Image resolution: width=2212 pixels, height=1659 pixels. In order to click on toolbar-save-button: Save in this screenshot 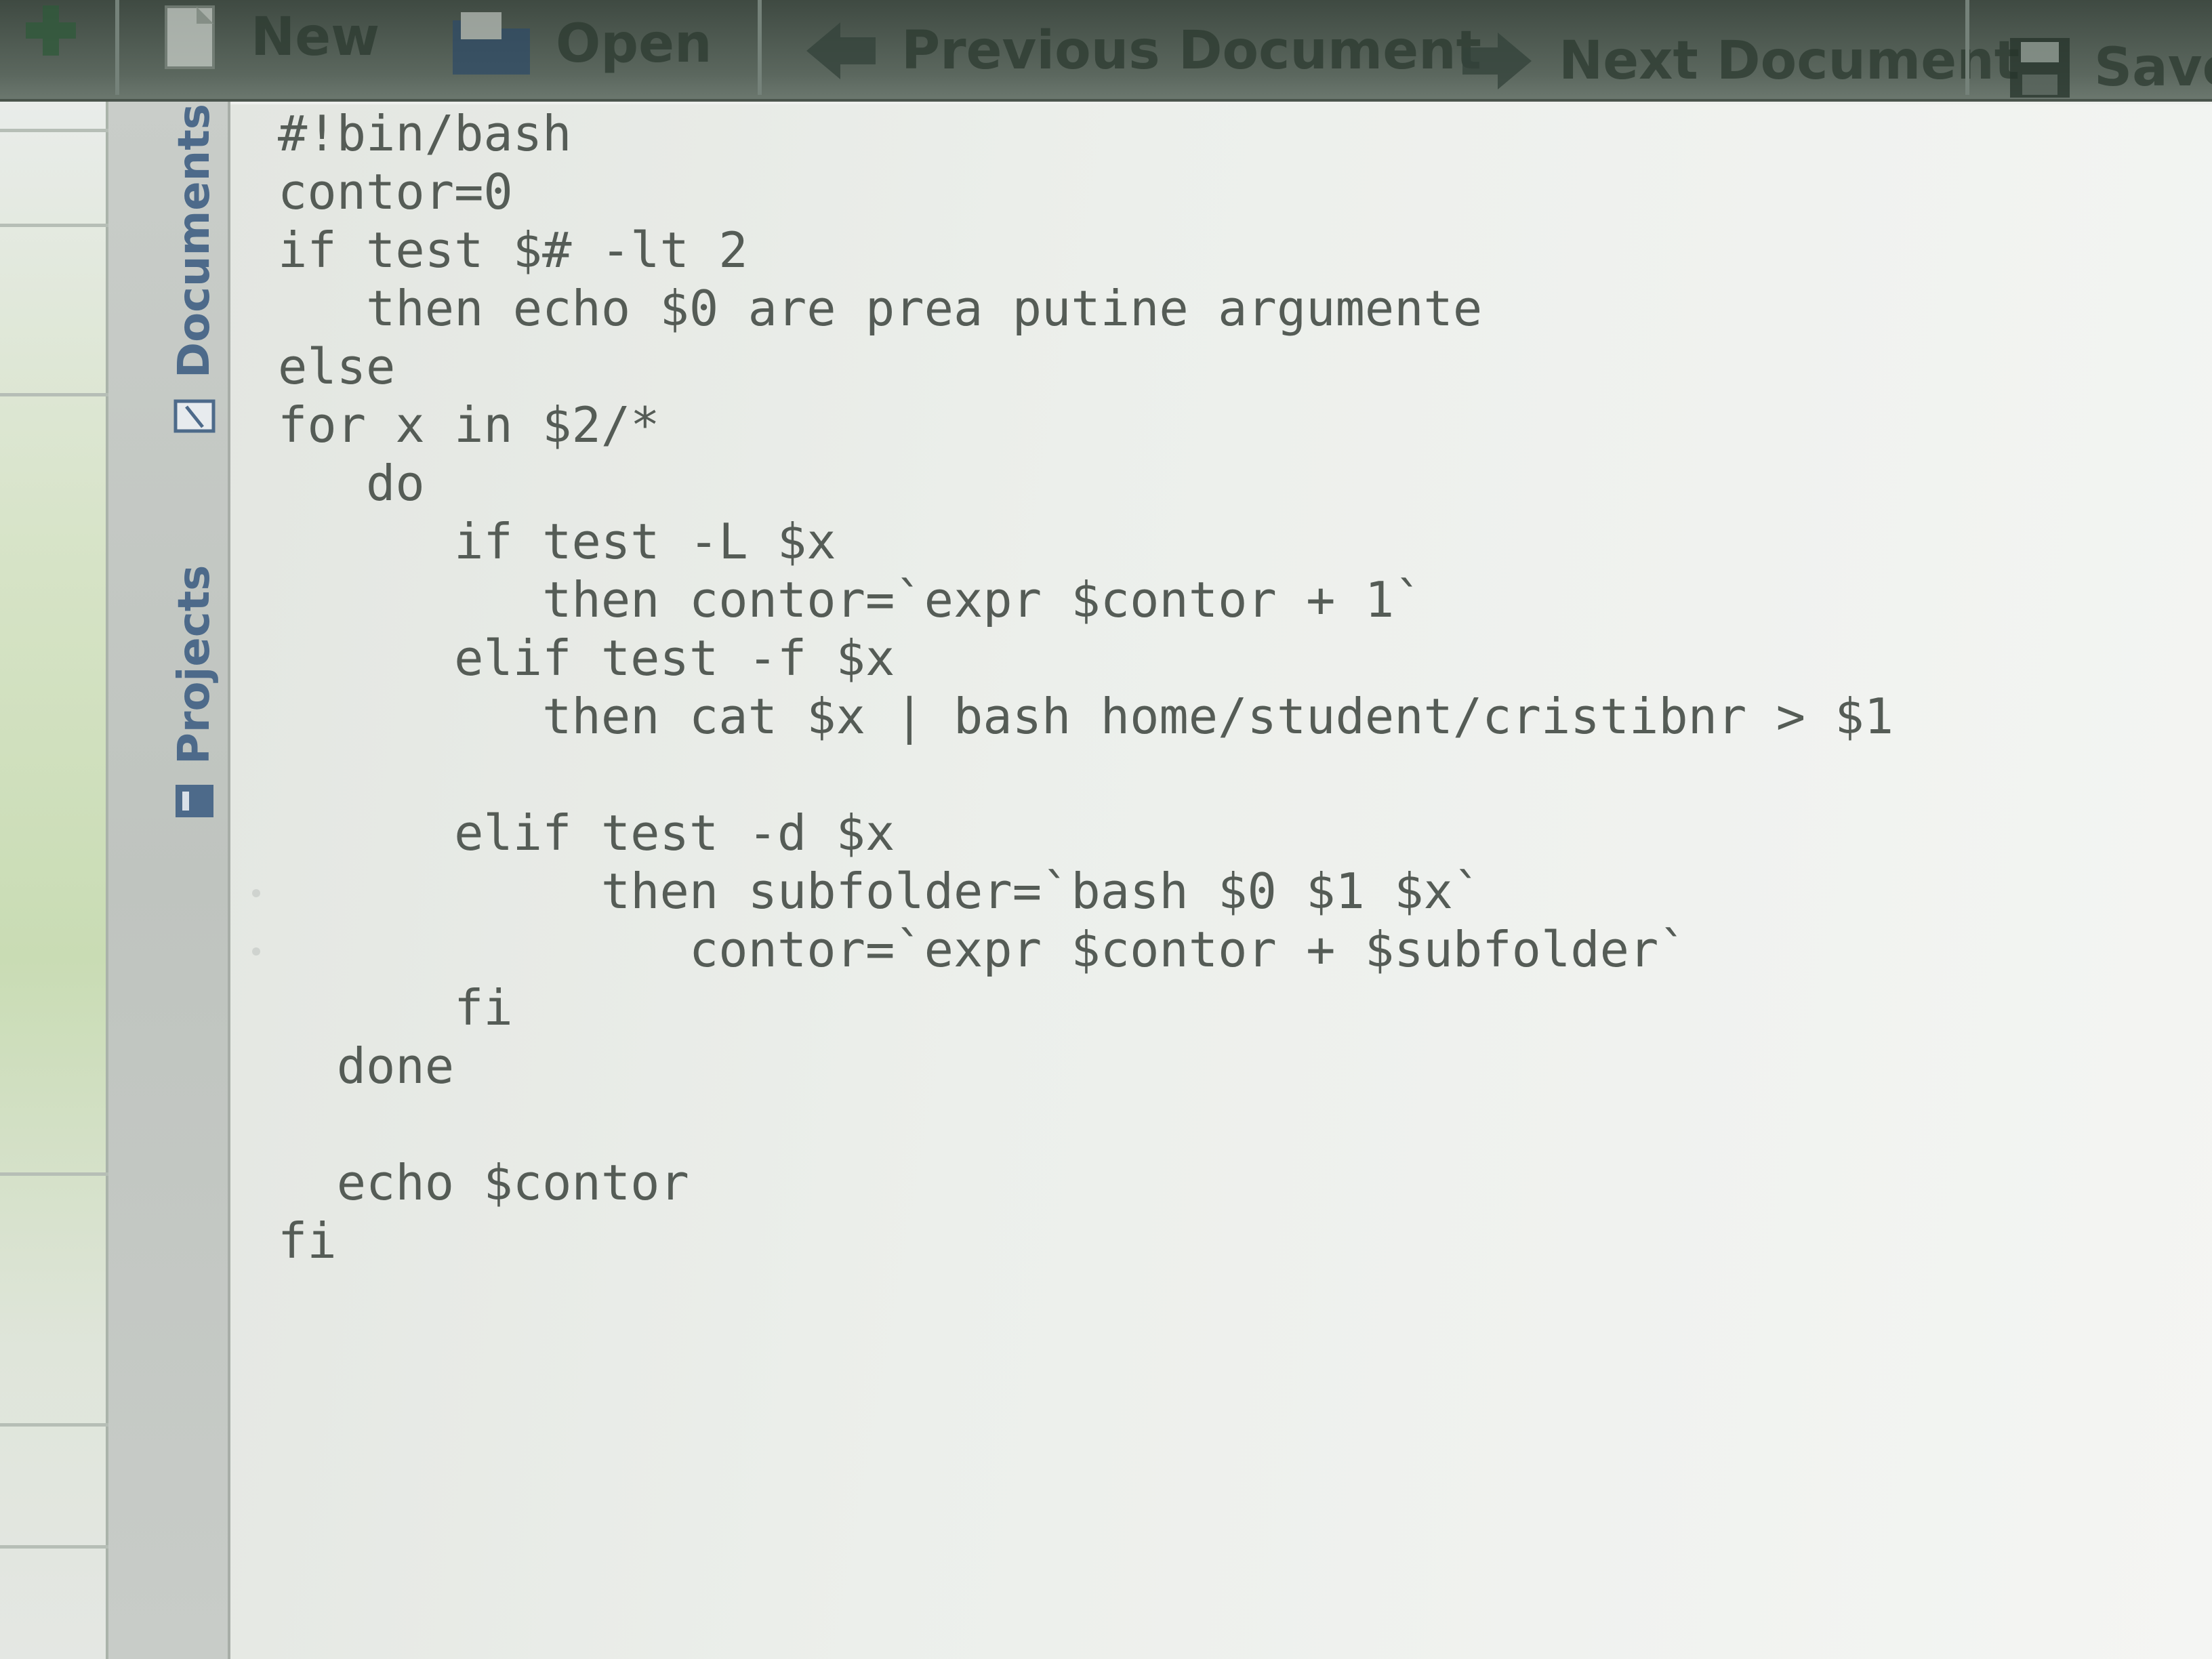, I will do `click(2109, 68)`.